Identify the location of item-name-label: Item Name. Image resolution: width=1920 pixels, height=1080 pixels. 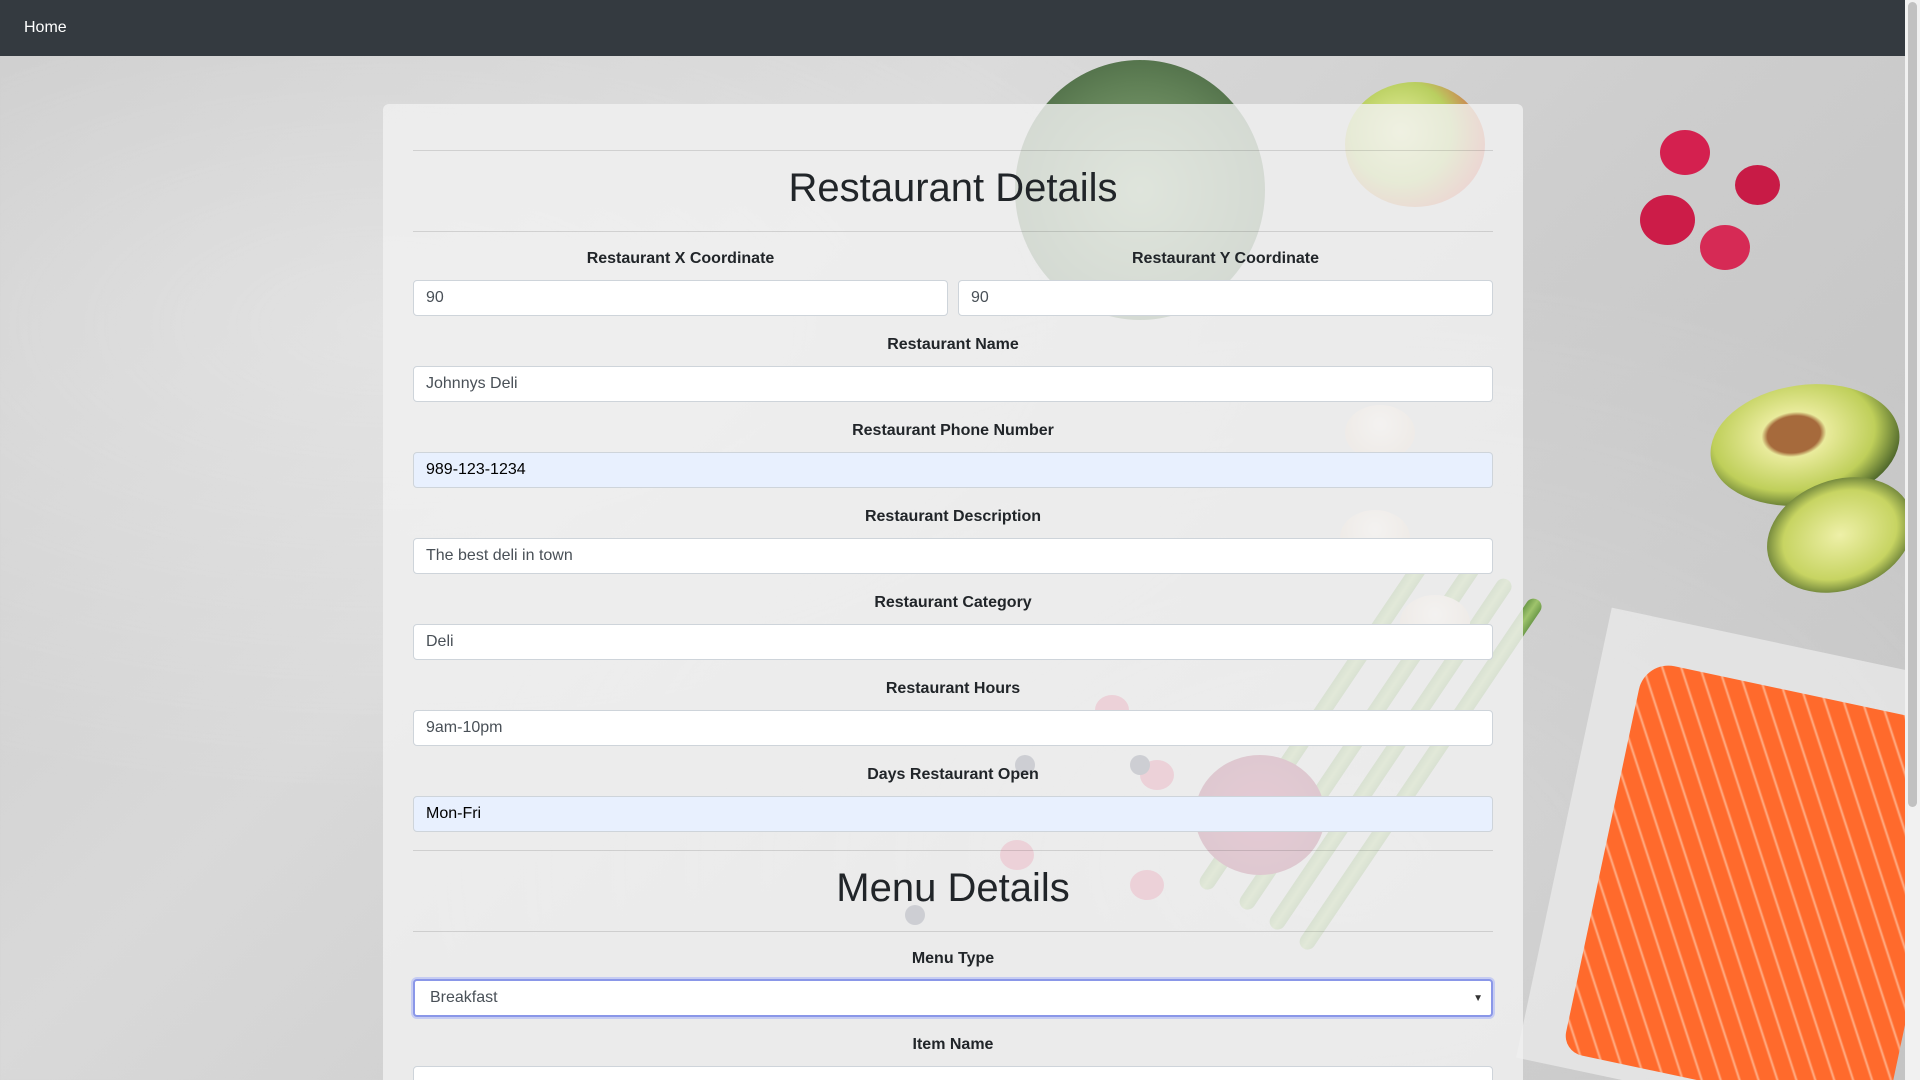
(953, 1044).